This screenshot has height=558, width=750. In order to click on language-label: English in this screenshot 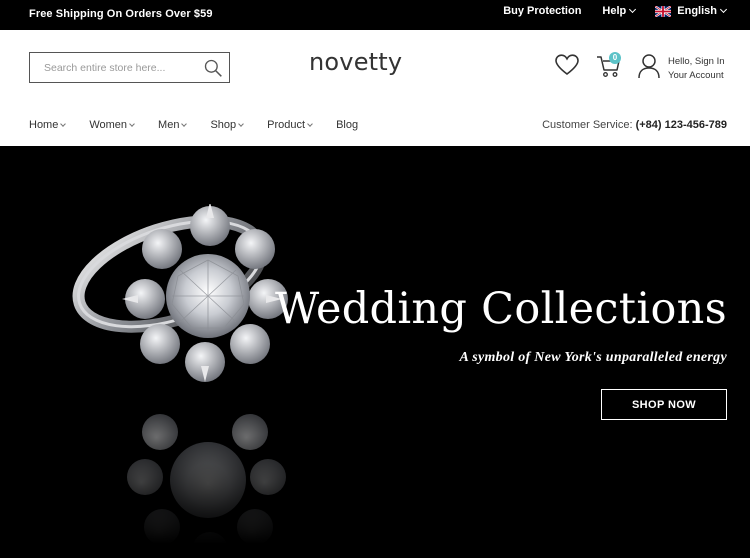, I will do `click(697, 11)`.